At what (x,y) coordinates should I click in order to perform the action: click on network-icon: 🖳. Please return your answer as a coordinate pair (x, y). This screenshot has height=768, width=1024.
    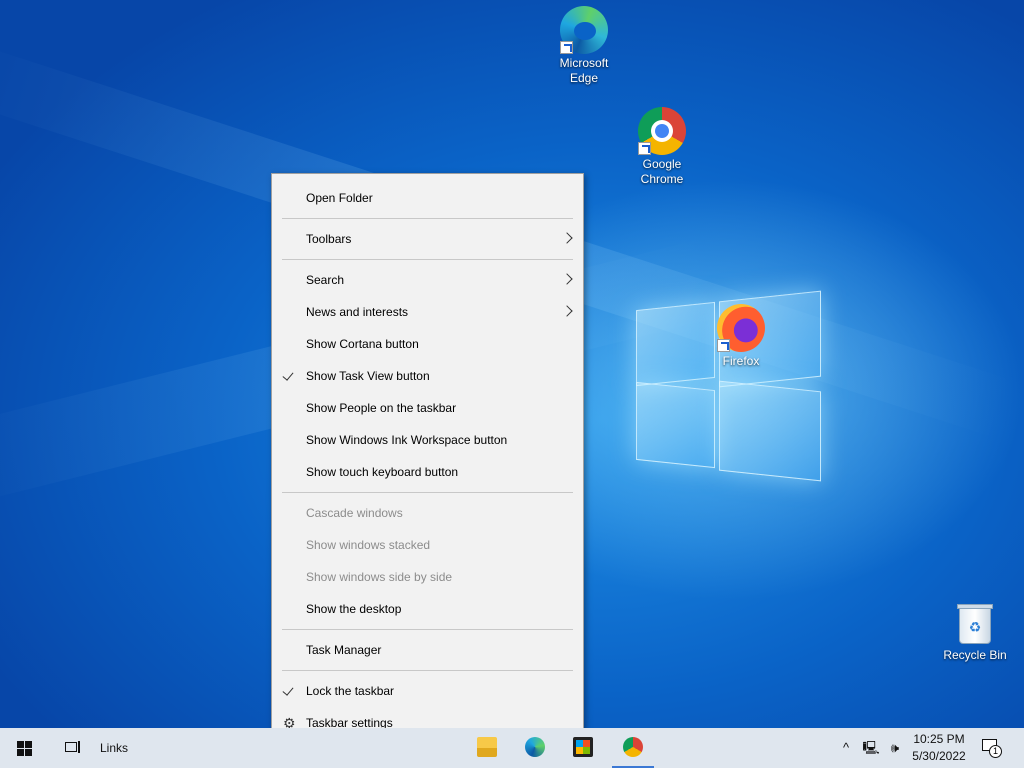
    Looking at the image, I should click on (871, 748).